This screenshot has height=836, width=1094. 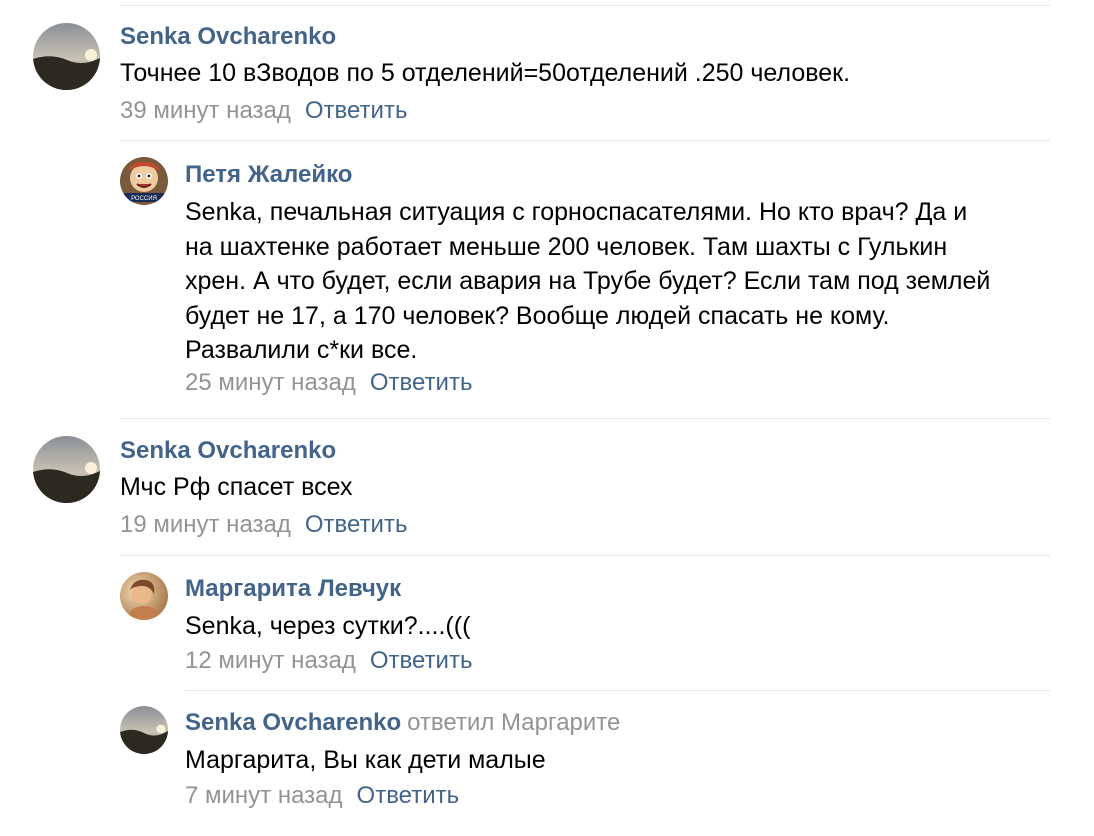 What do you see at coordinates (144, 199) in the screenshot?
I see `avatar-badge: РОССИЯ` at bounding box center [144, 199].